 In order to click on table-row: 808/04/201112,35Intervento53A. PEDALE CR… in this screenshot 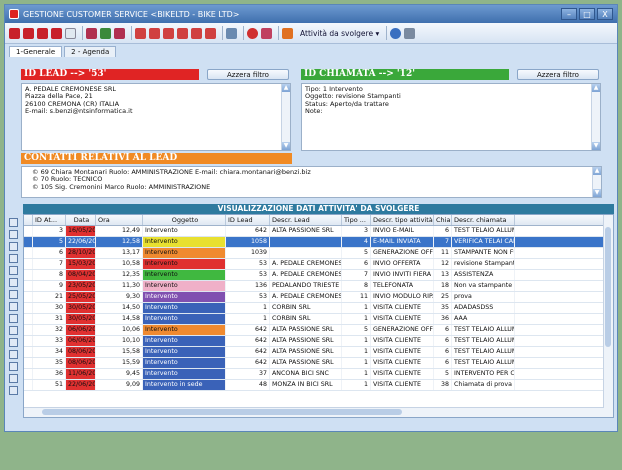, I will do `click(318, 275)`.